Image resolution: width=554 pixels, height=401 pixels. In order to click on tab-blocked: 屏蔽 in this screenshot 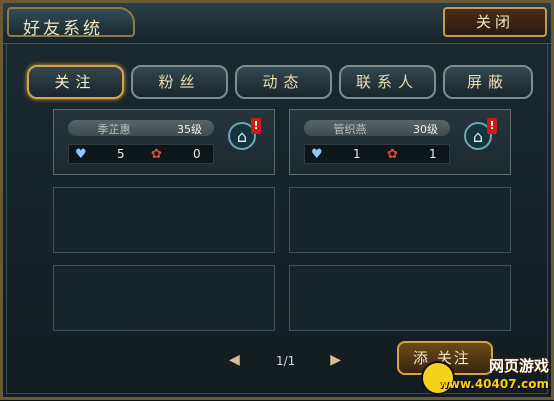, I will do `click(488, 82)`.